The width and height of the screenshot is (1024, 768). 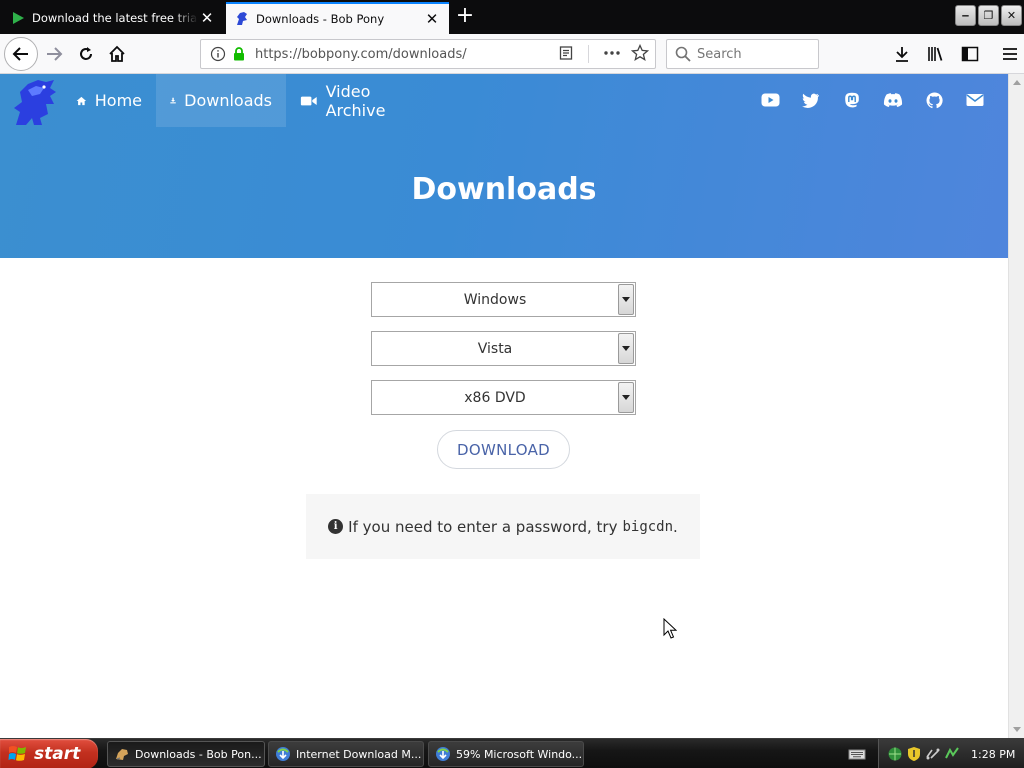 I want to click on tab-downloads-bob-pony: Downloads - Bob Pony ✕, so click(x=337, y=18).